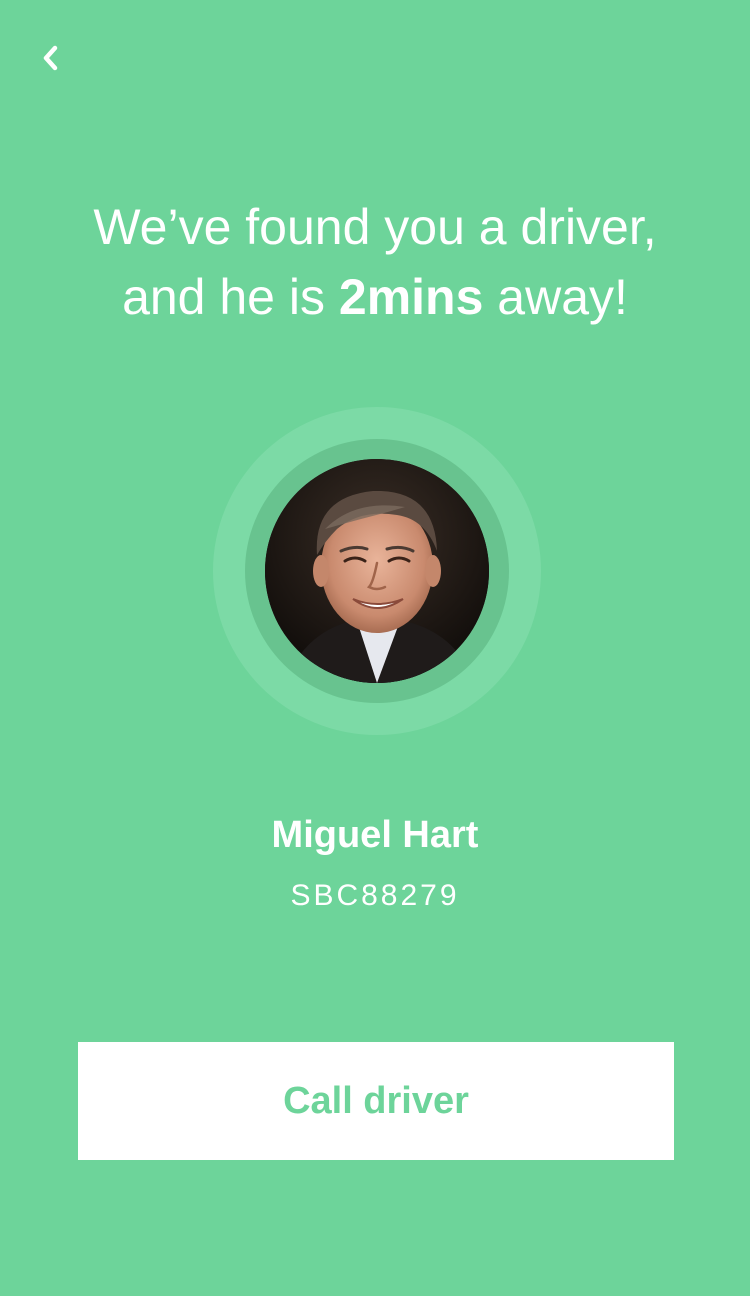  Describe the element at coordinates (375, 835) in the screenshot. I see `driver-name: Miguel Hart` at that location.